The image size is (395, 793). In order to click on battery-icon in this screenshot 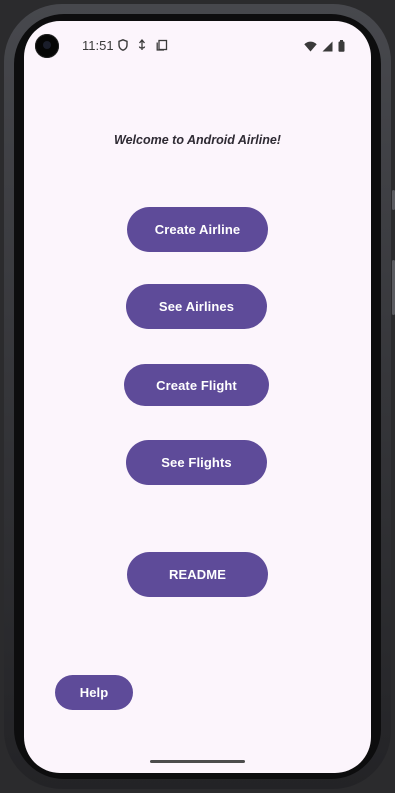, I will do `click(341, 48)`.